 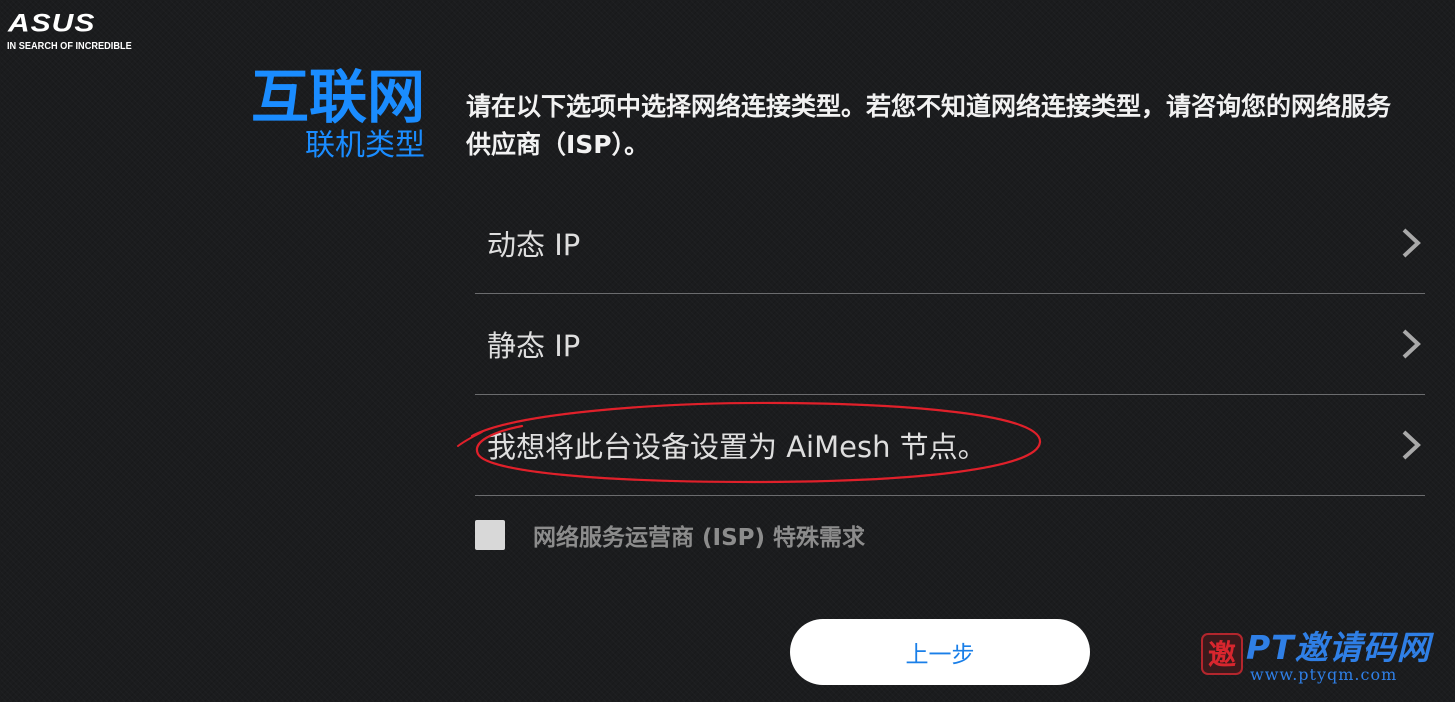 I want to click on option-label: 静态 IP, so click(x=534, y=346).